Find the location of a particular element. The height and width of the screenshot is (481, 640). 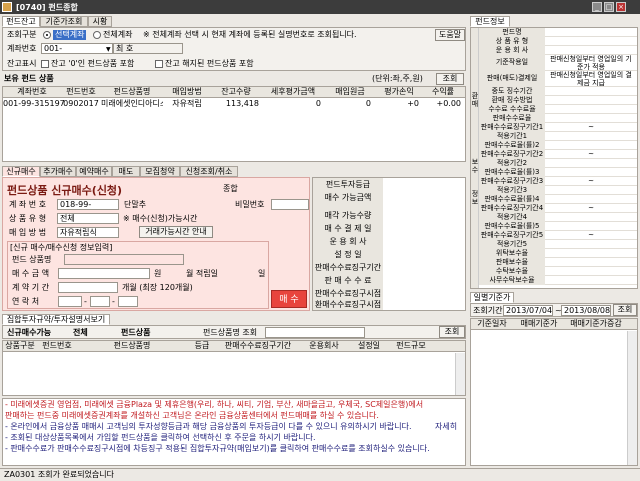

info-row: 판매수수료징구기간4 ~ is located at coordinates (558, 208).